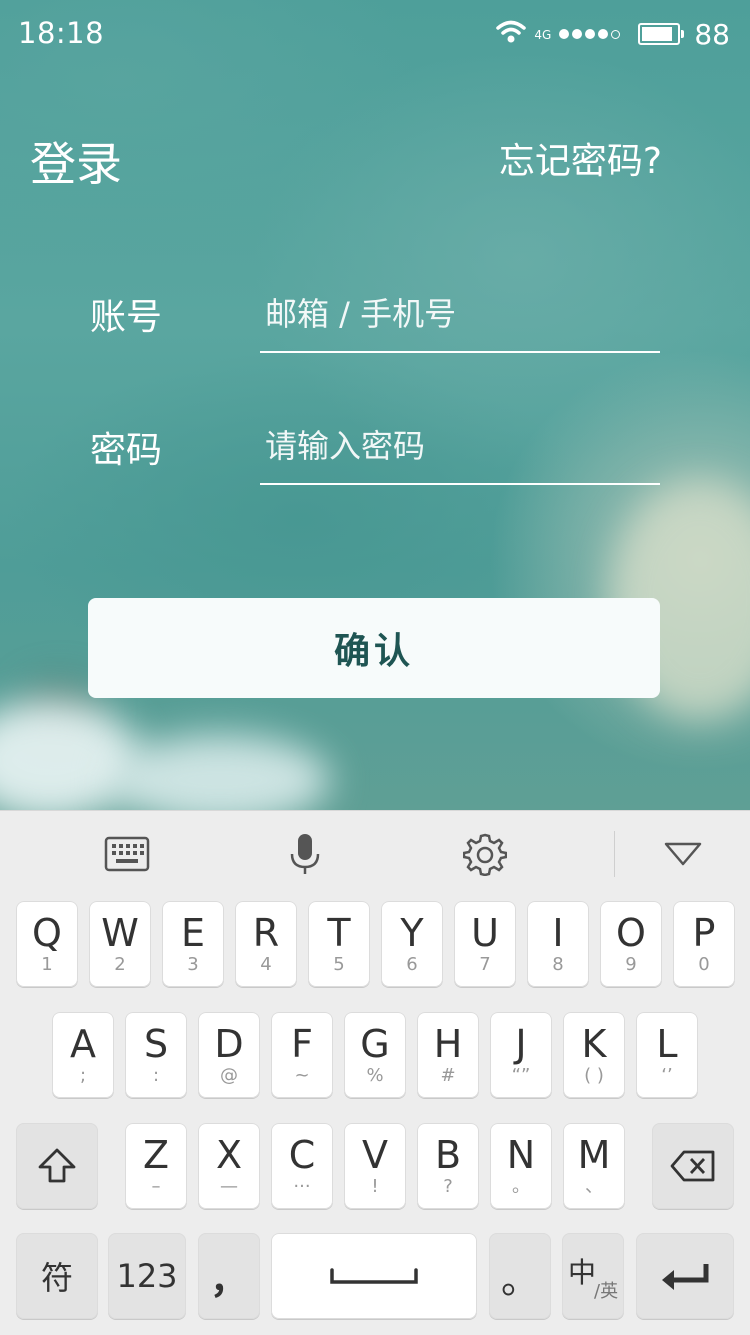 Image resolution: width=750 pixels, height=1335 pixels. What do you see at coordinates (126, 450) in the screenshot?
I see `password-label: 密码` at bounding box center [126, 450].